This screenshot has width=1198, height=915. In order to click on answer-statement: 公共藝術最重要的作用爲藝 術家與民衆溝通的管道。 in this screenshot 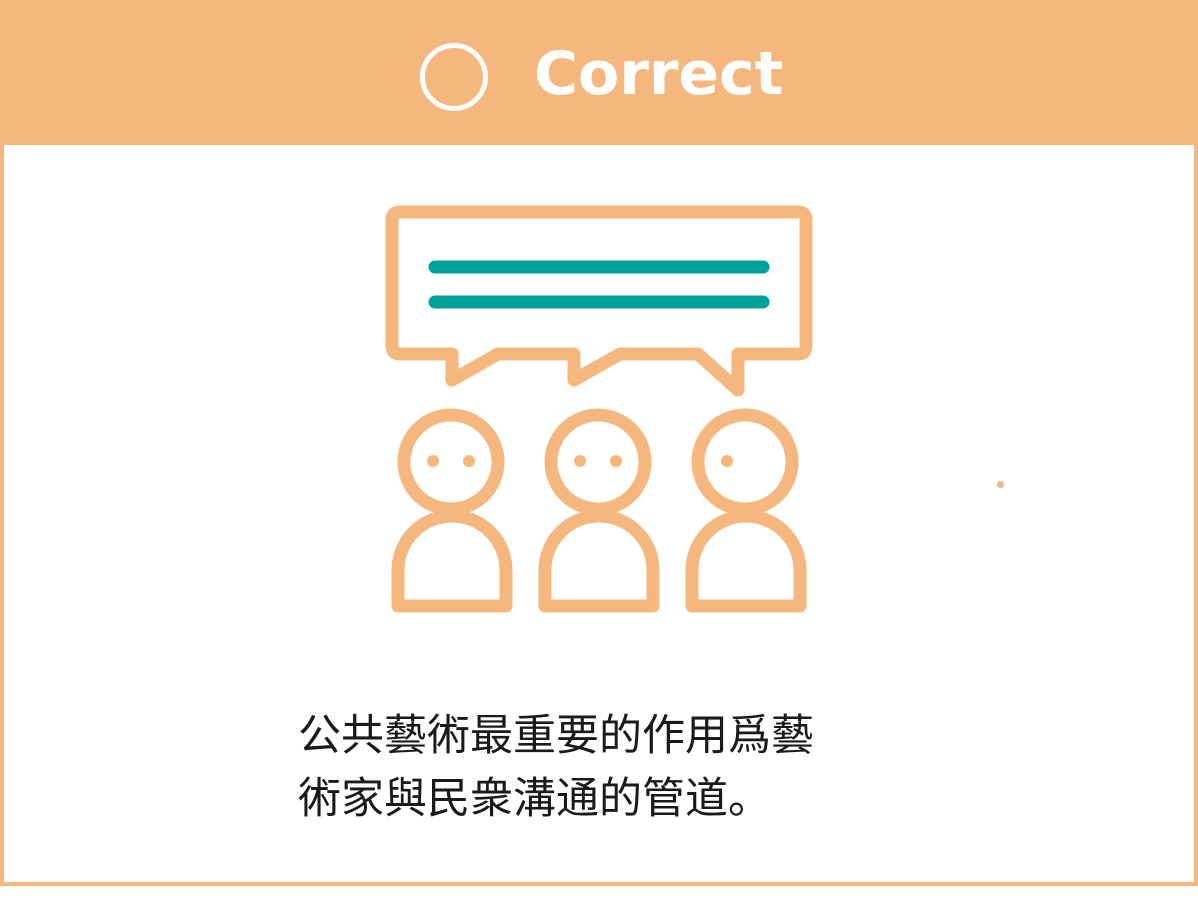, I will do `click(618, 768)`.